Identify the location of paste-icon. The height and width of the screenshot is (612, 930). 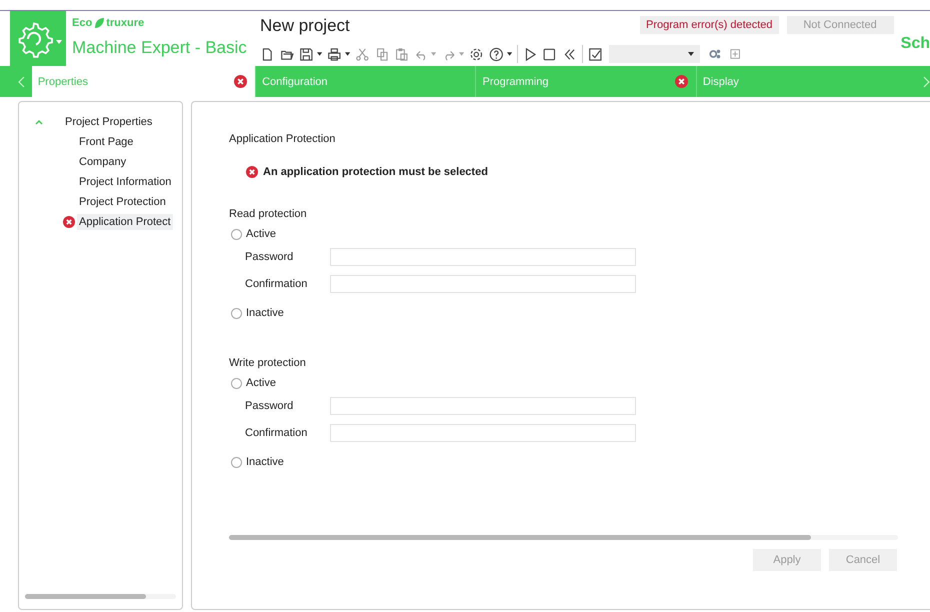
(401, 54).